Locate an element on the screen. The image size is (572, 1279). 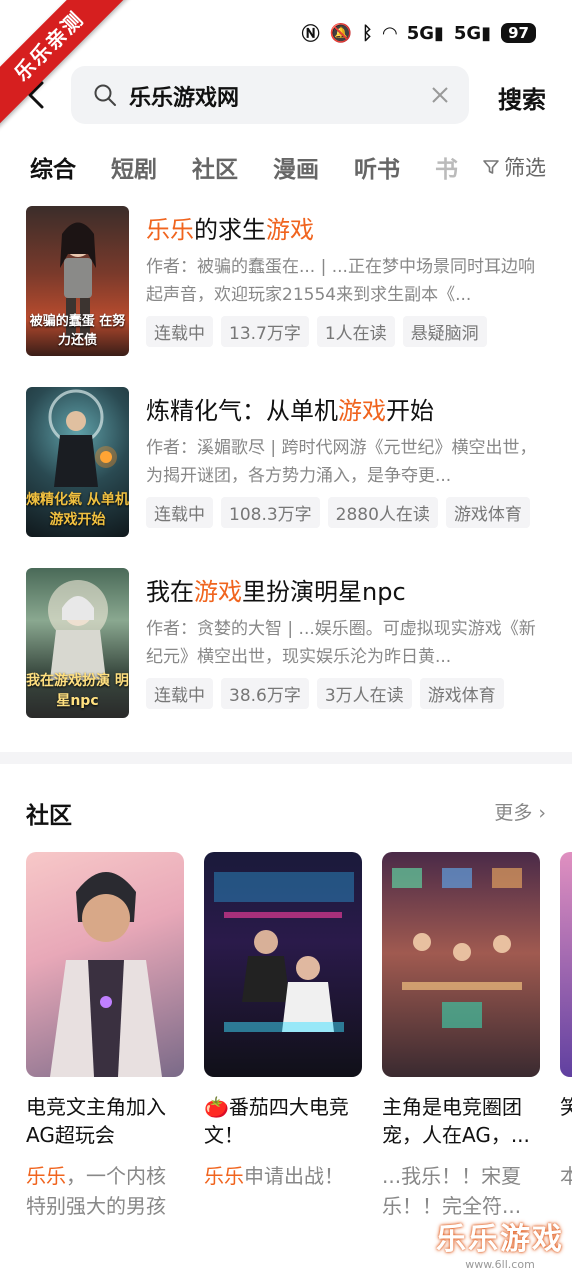
tag-readers: 1人在读 is located at coordinates (355, 331).